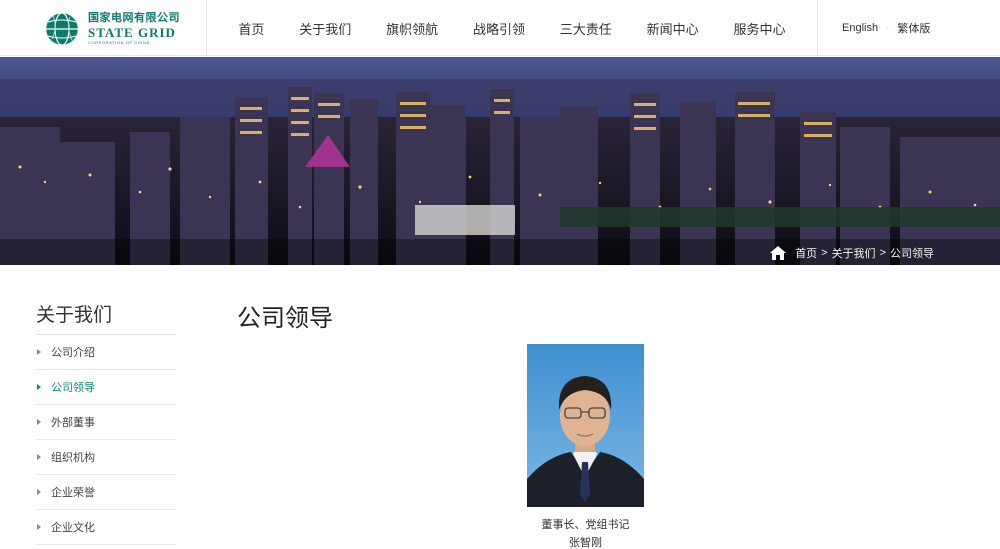  Describe the element at coordinates (806, 253) in the screenshot. I see `breadcrumb-home: 首页` at that location.